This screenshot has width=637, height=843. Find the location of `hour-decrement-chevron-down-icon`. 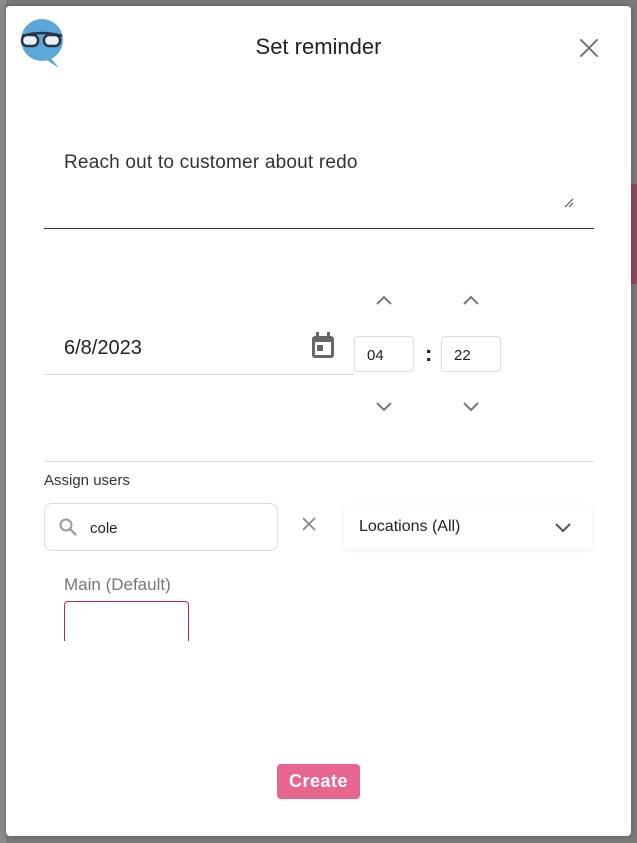

hour-decrement-chevron-down-icon is located at coordinates (384, 406).